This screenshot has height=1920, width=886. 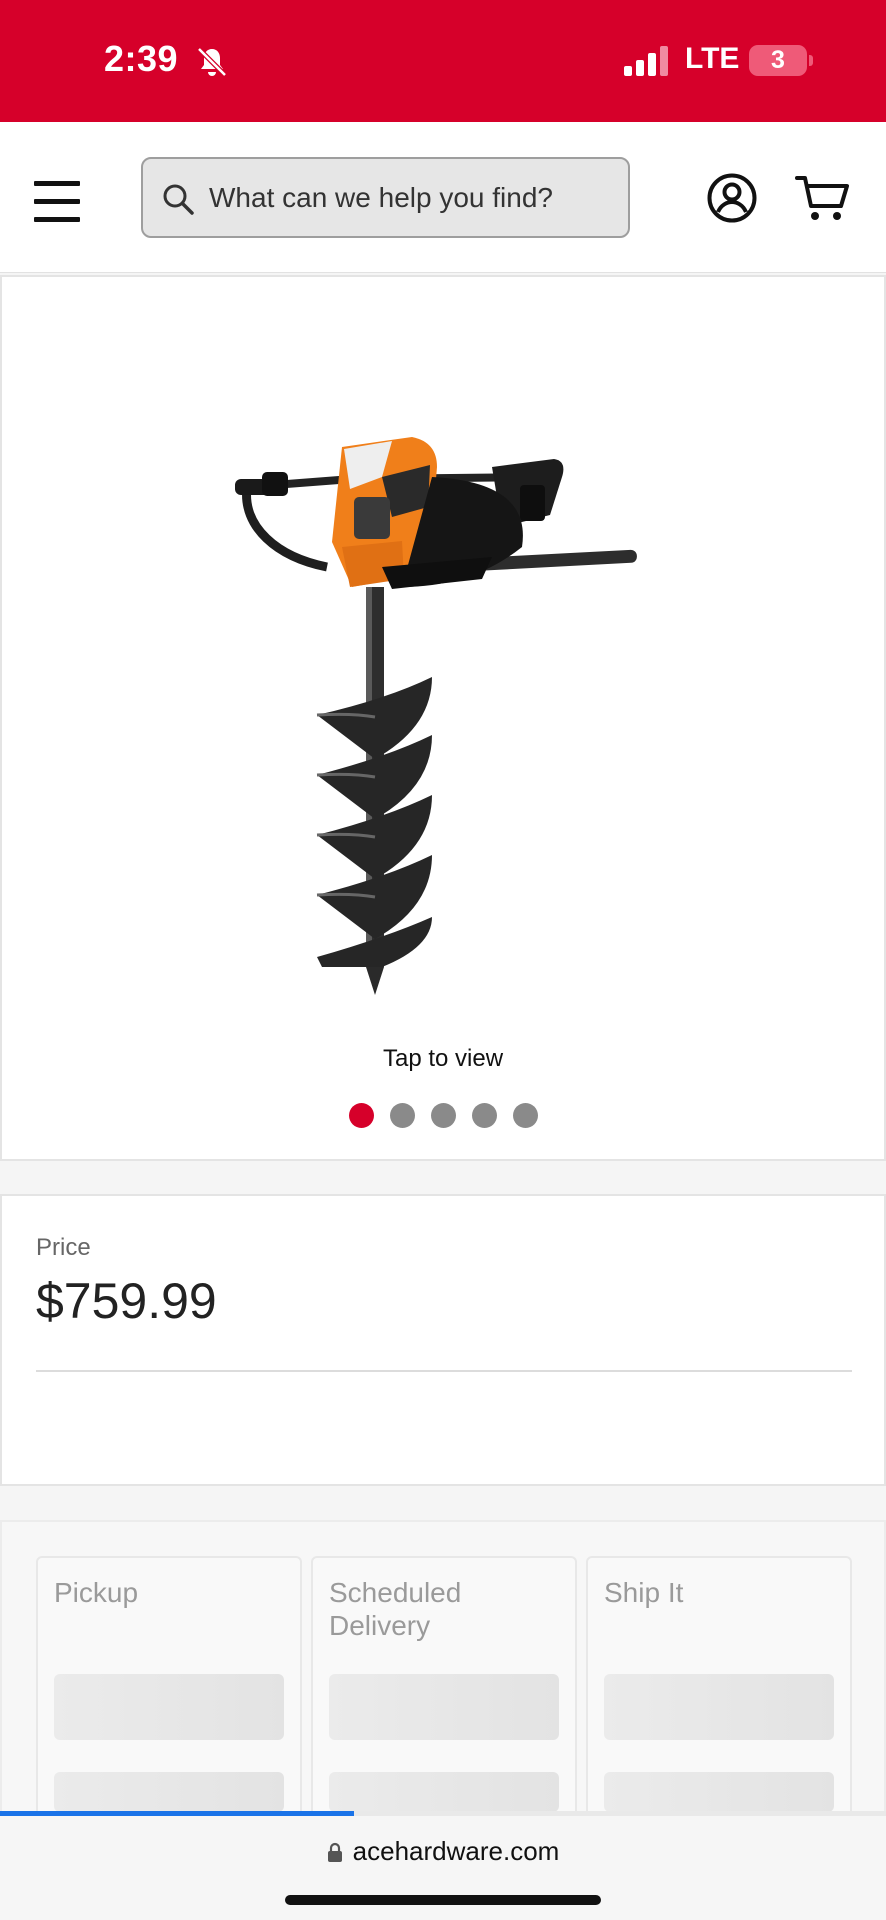 What do you see at coordinates (646, 61) in the screenshot?
I see `signal-bars-icon` at bounding box center [646, 61].